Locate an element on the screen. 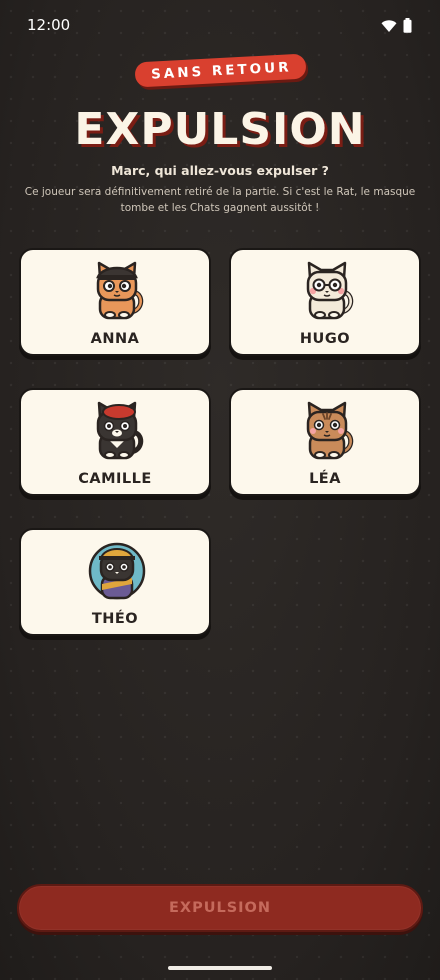  player-card-camille: CAMILLE is located at coordinates (115, 442).